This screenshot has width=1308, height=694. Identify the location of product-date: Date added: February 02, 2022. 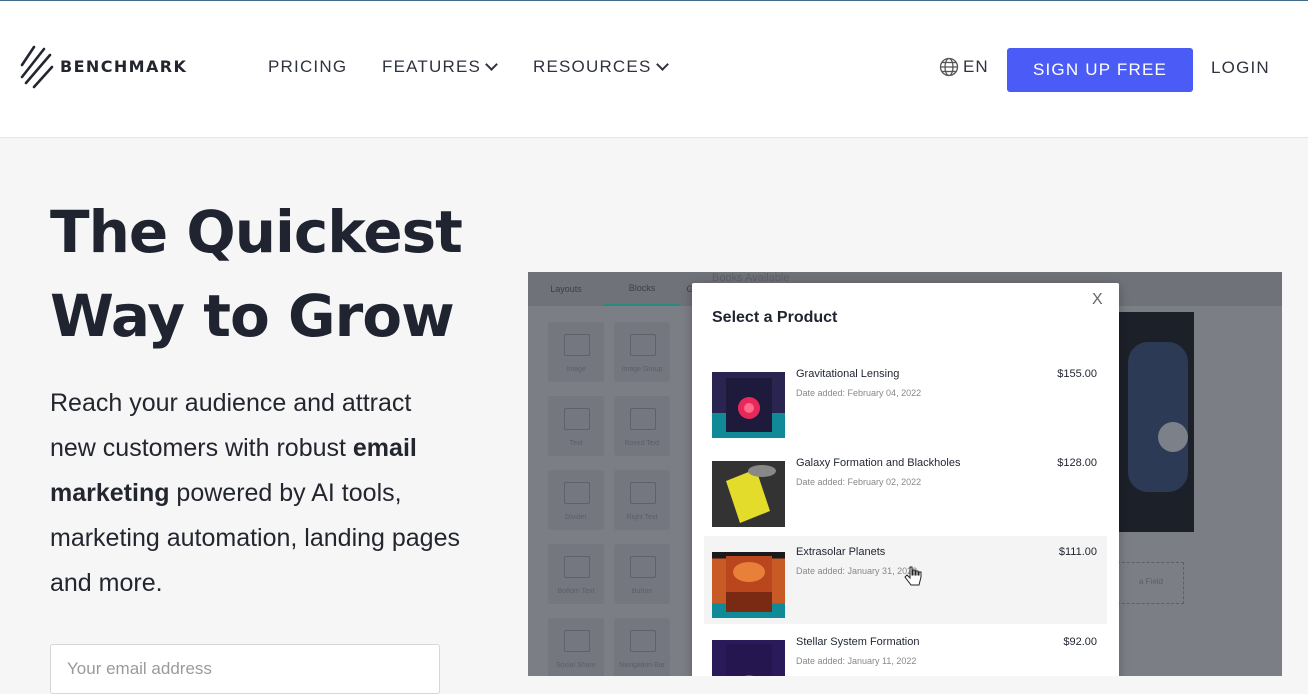
(859, 482).